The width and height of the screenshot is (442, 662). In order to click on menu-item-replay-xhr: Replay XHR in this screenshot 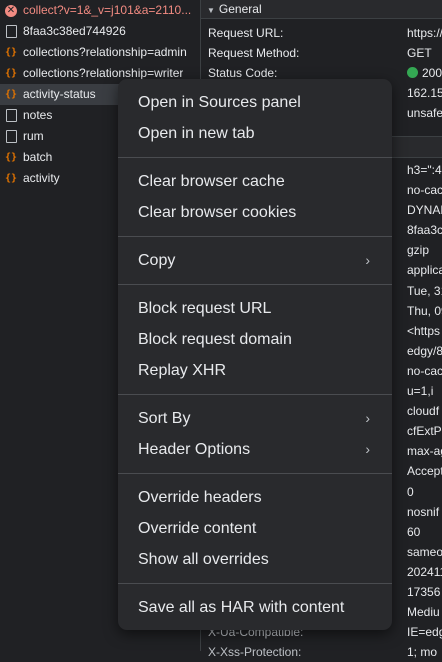, I will do `click(255, 370)`.